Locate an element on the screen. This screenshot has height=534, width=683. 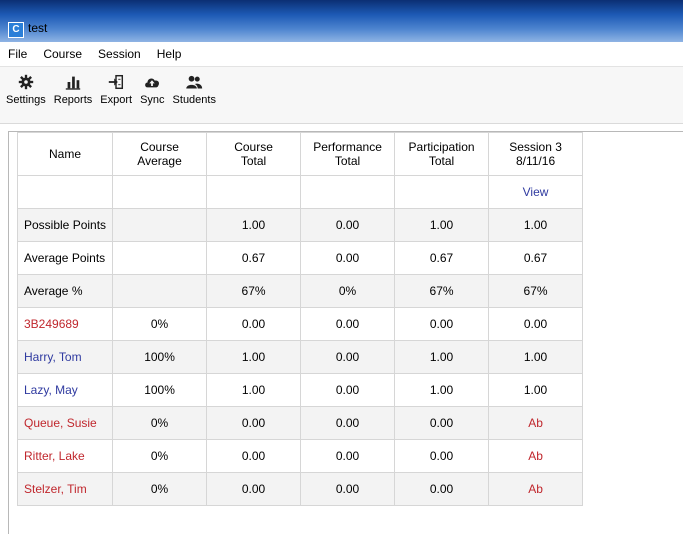
student-name-cell: Average % is located at coordinates (65, 291).